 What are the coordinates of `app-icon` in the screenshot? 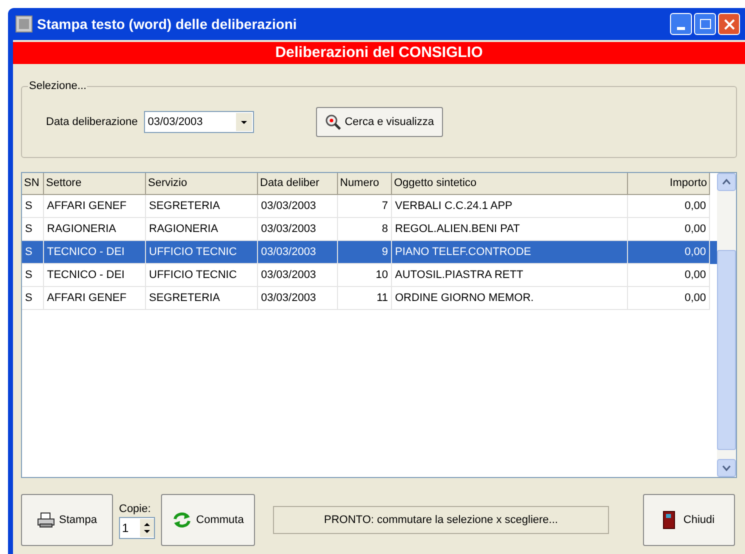 It's located at (24, 24).